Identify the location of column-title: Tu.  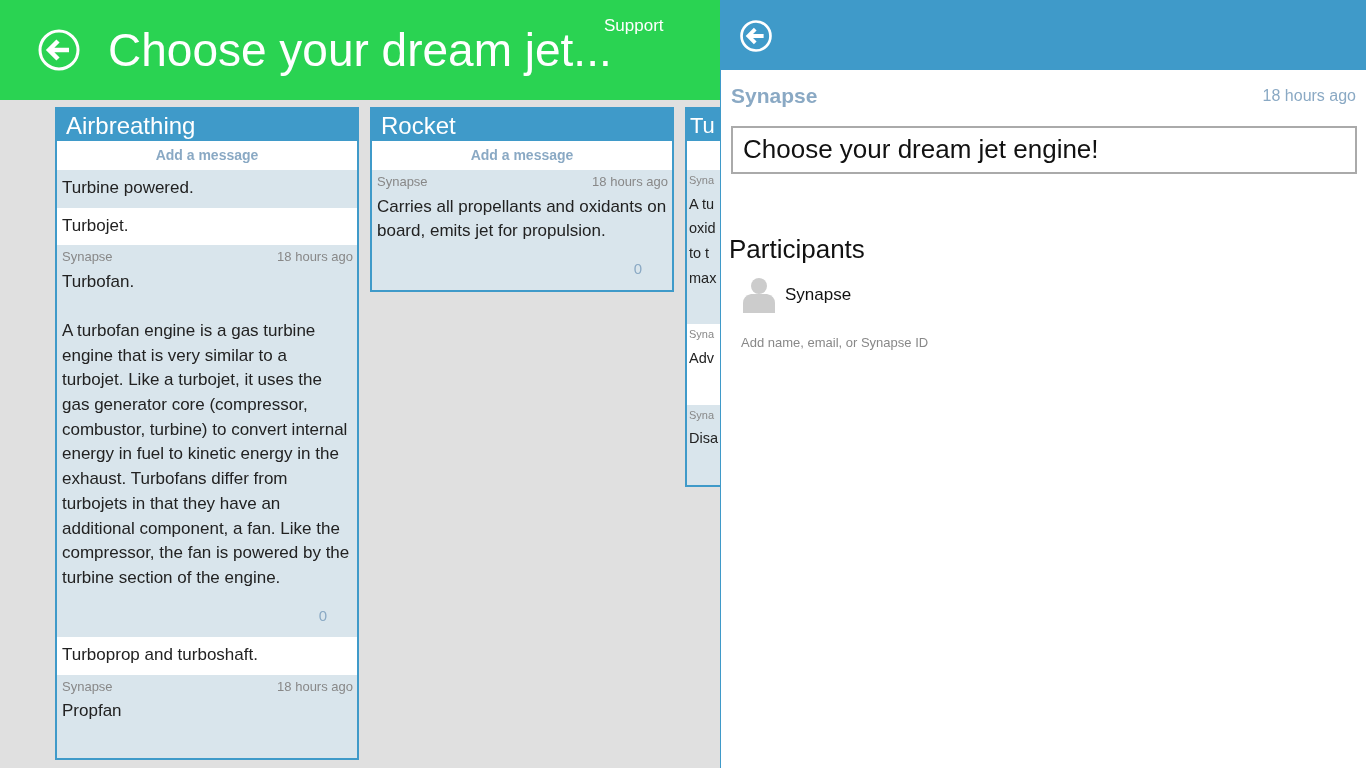
(703, 125).